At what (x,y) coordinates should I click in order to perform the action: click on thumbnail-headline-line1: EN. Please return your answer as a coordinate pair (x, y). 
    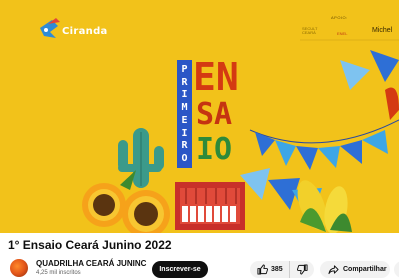
    Looking at the image, I should click on (216, 77).